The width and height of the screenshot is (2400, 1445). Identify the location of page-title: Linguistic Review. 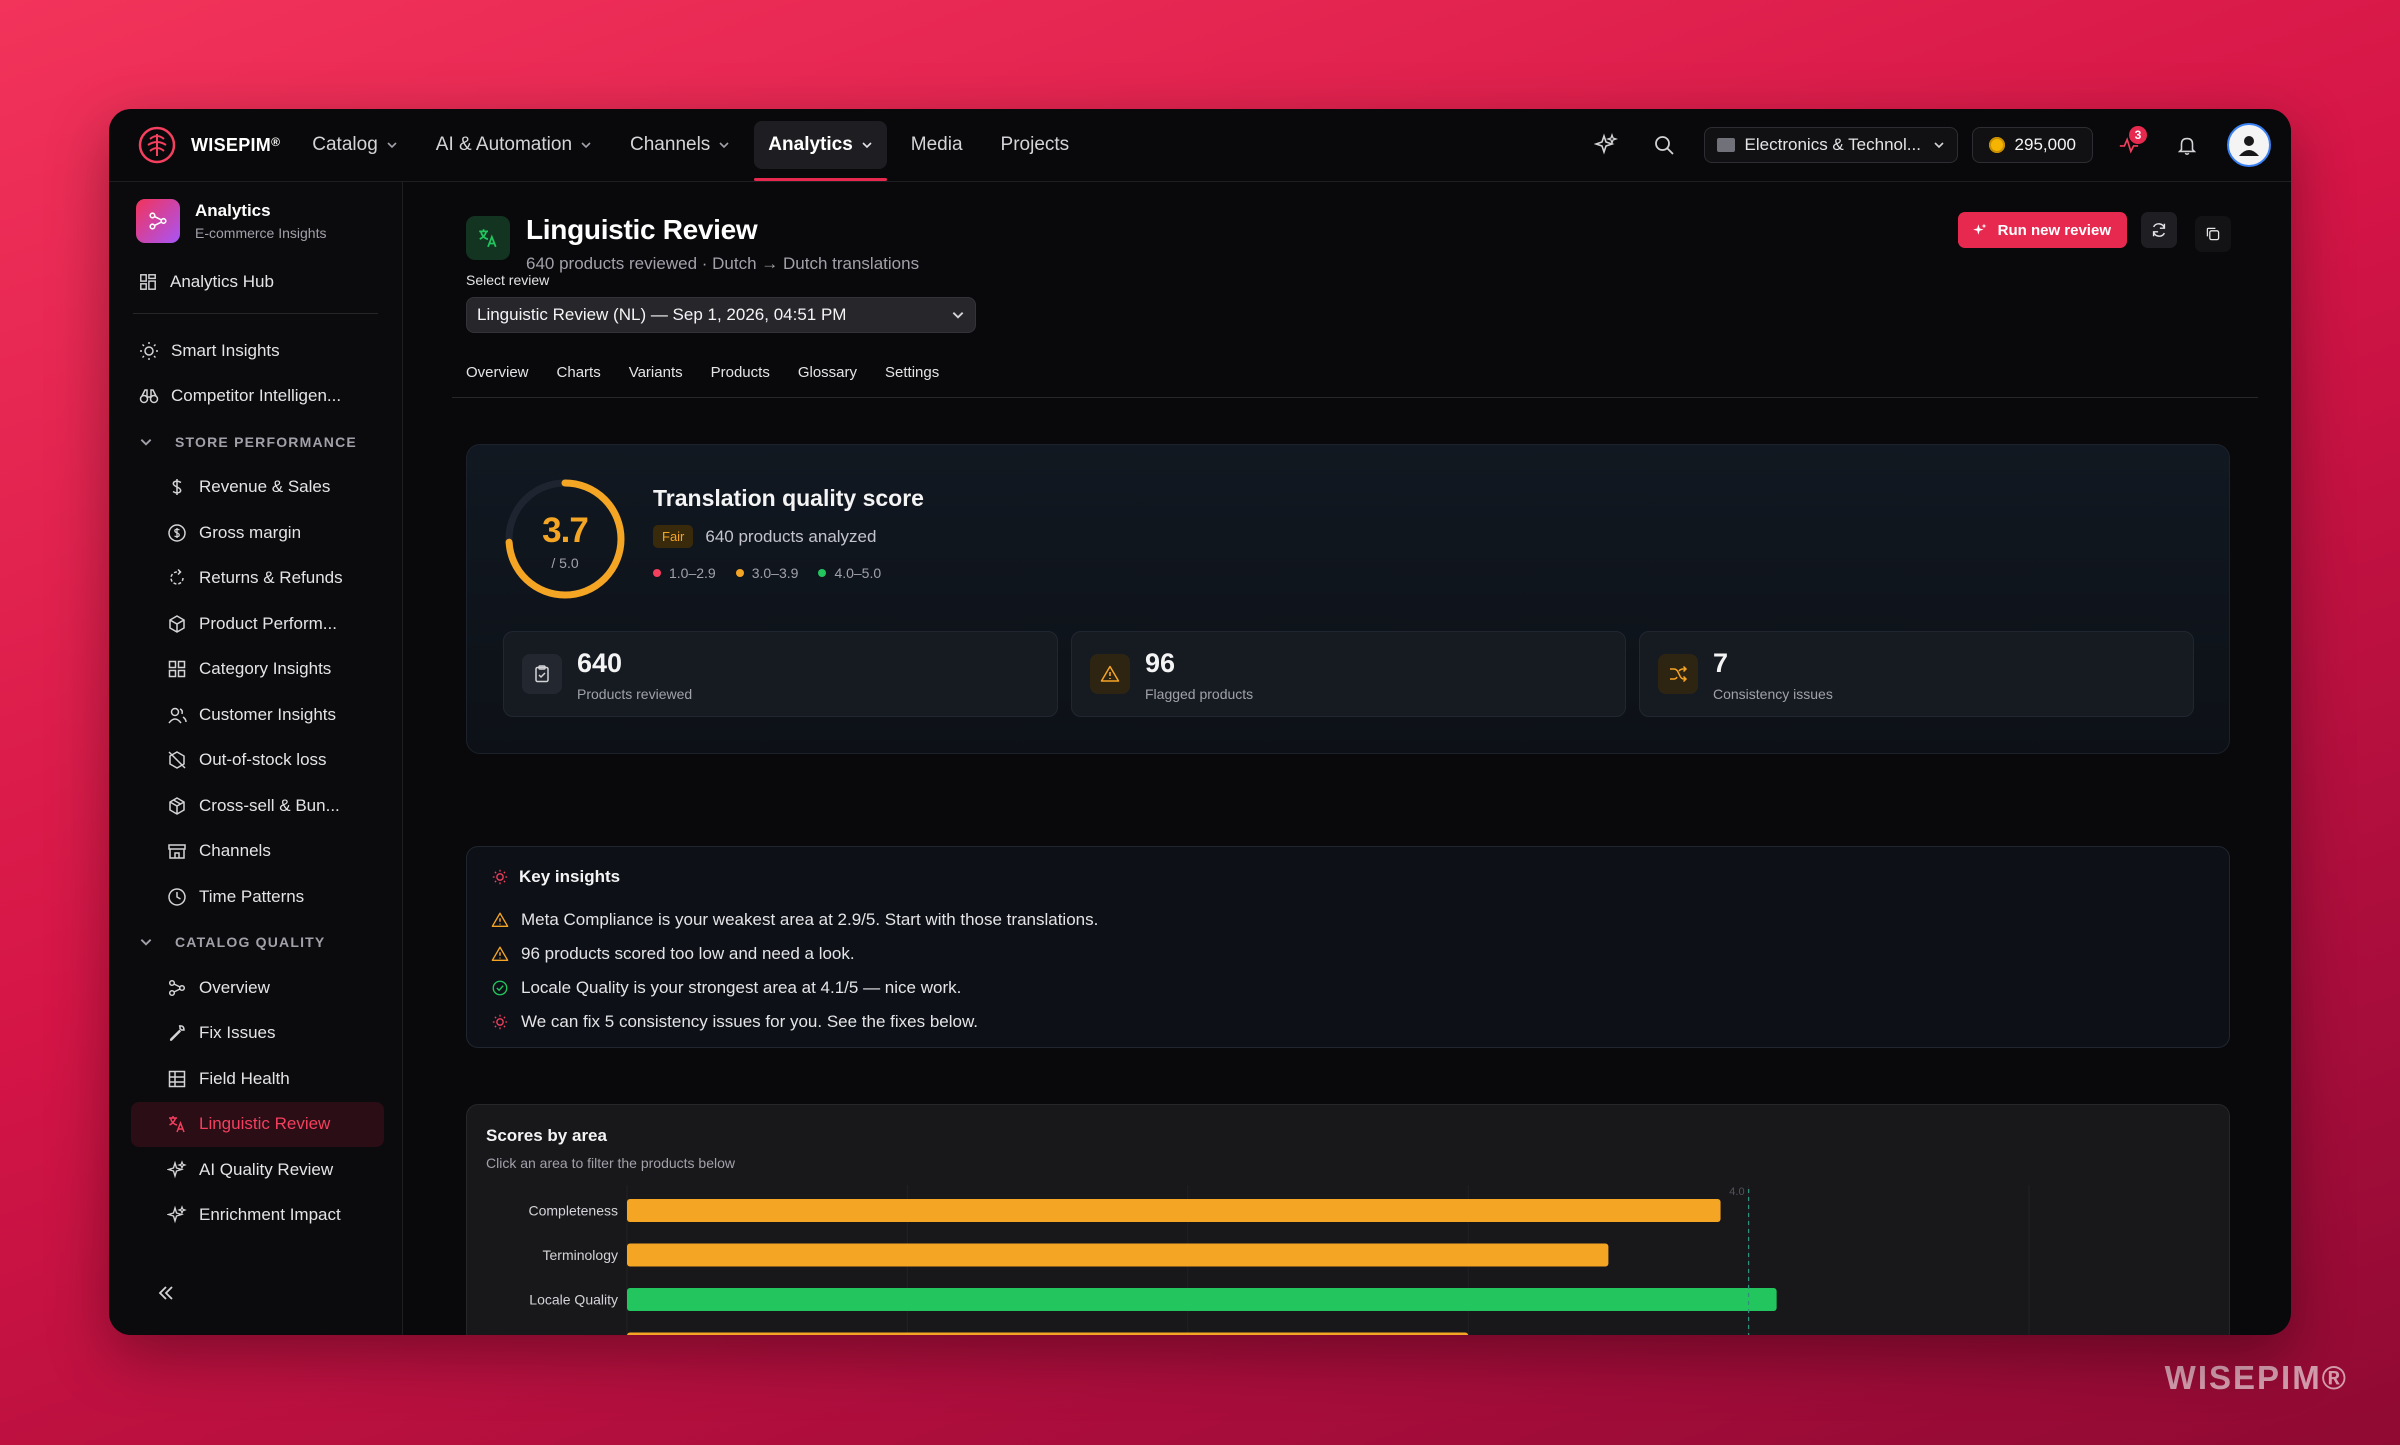
(642, 229).